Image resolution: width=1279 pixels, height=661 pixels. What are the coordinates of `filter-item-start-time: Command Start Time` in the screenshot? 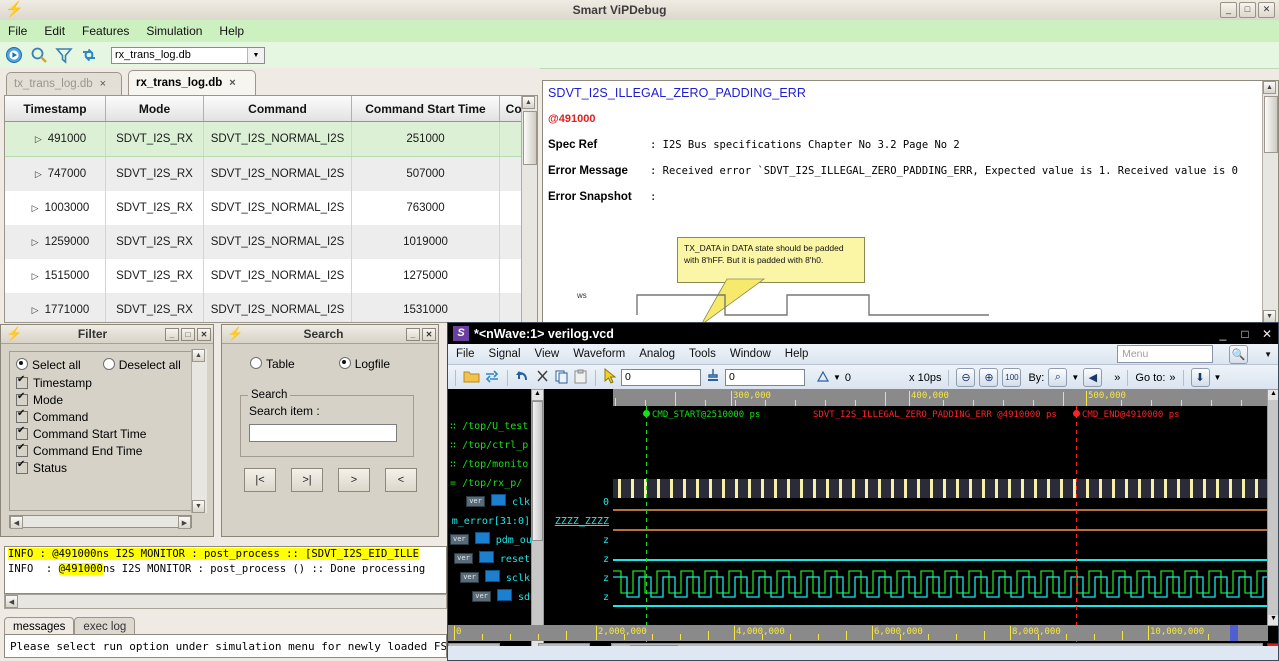 It's located at (100, 433).